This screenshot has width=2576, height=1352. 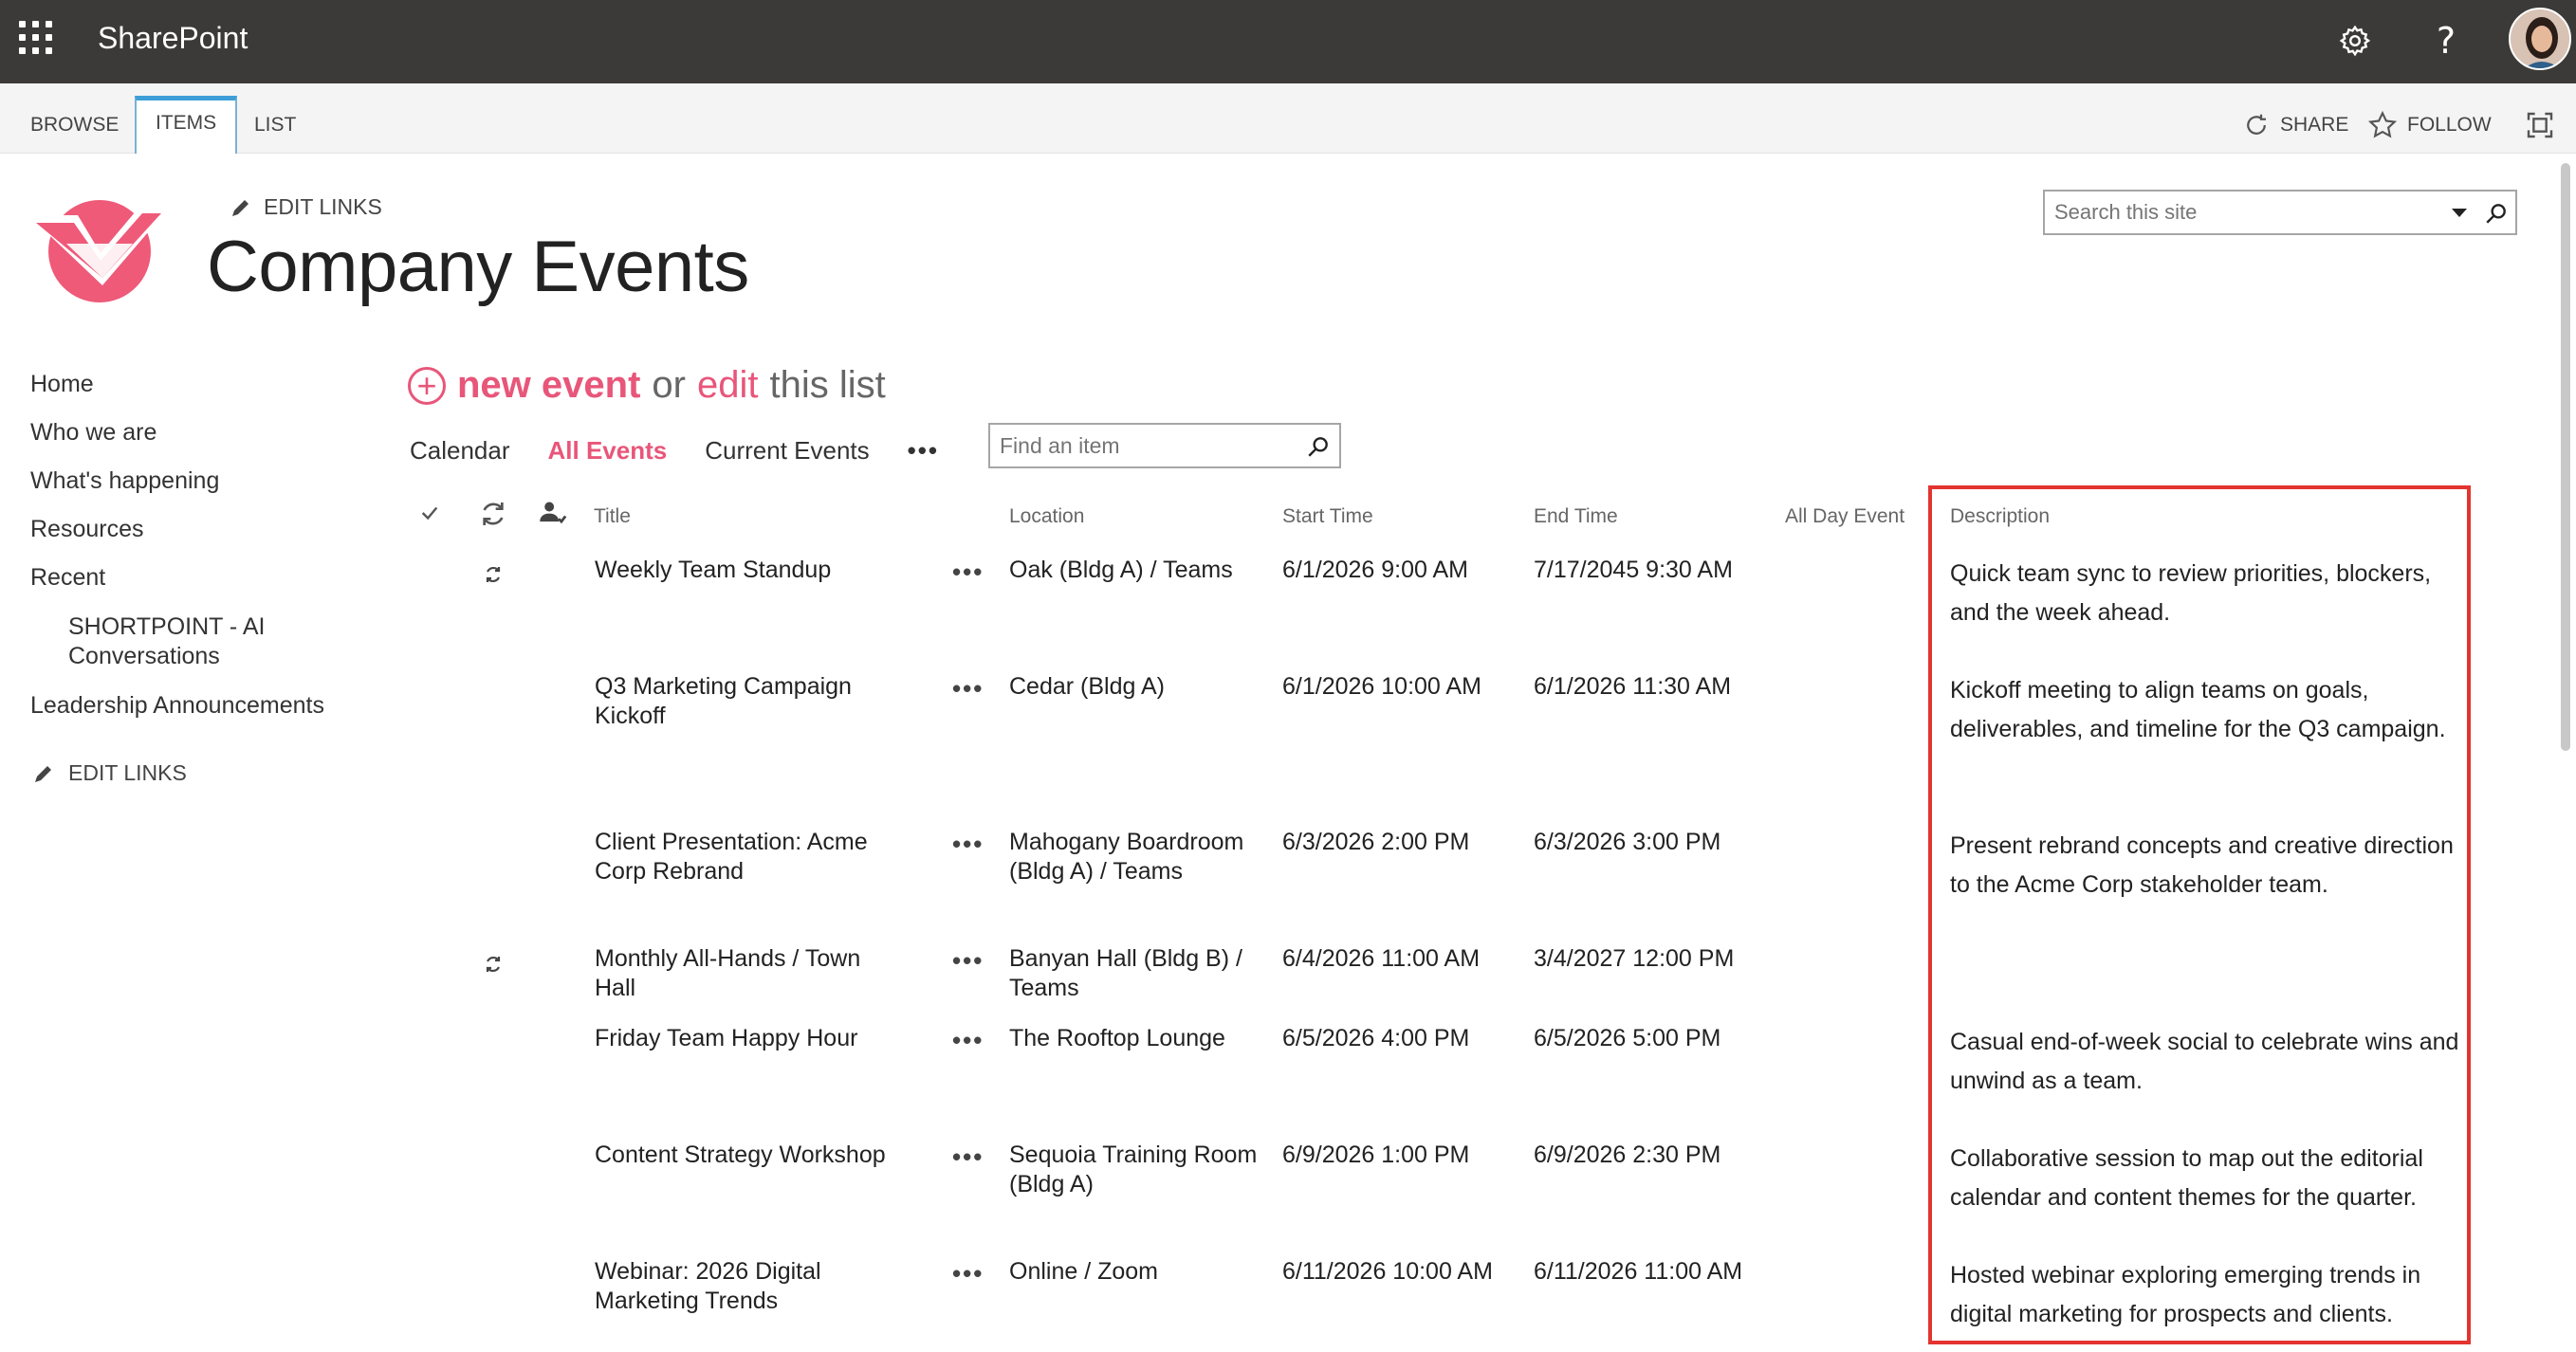 What do you see at coordinates (923, 451) in the screenshot?
I see `more-views-button: •••` at bounding box center [923, 451].